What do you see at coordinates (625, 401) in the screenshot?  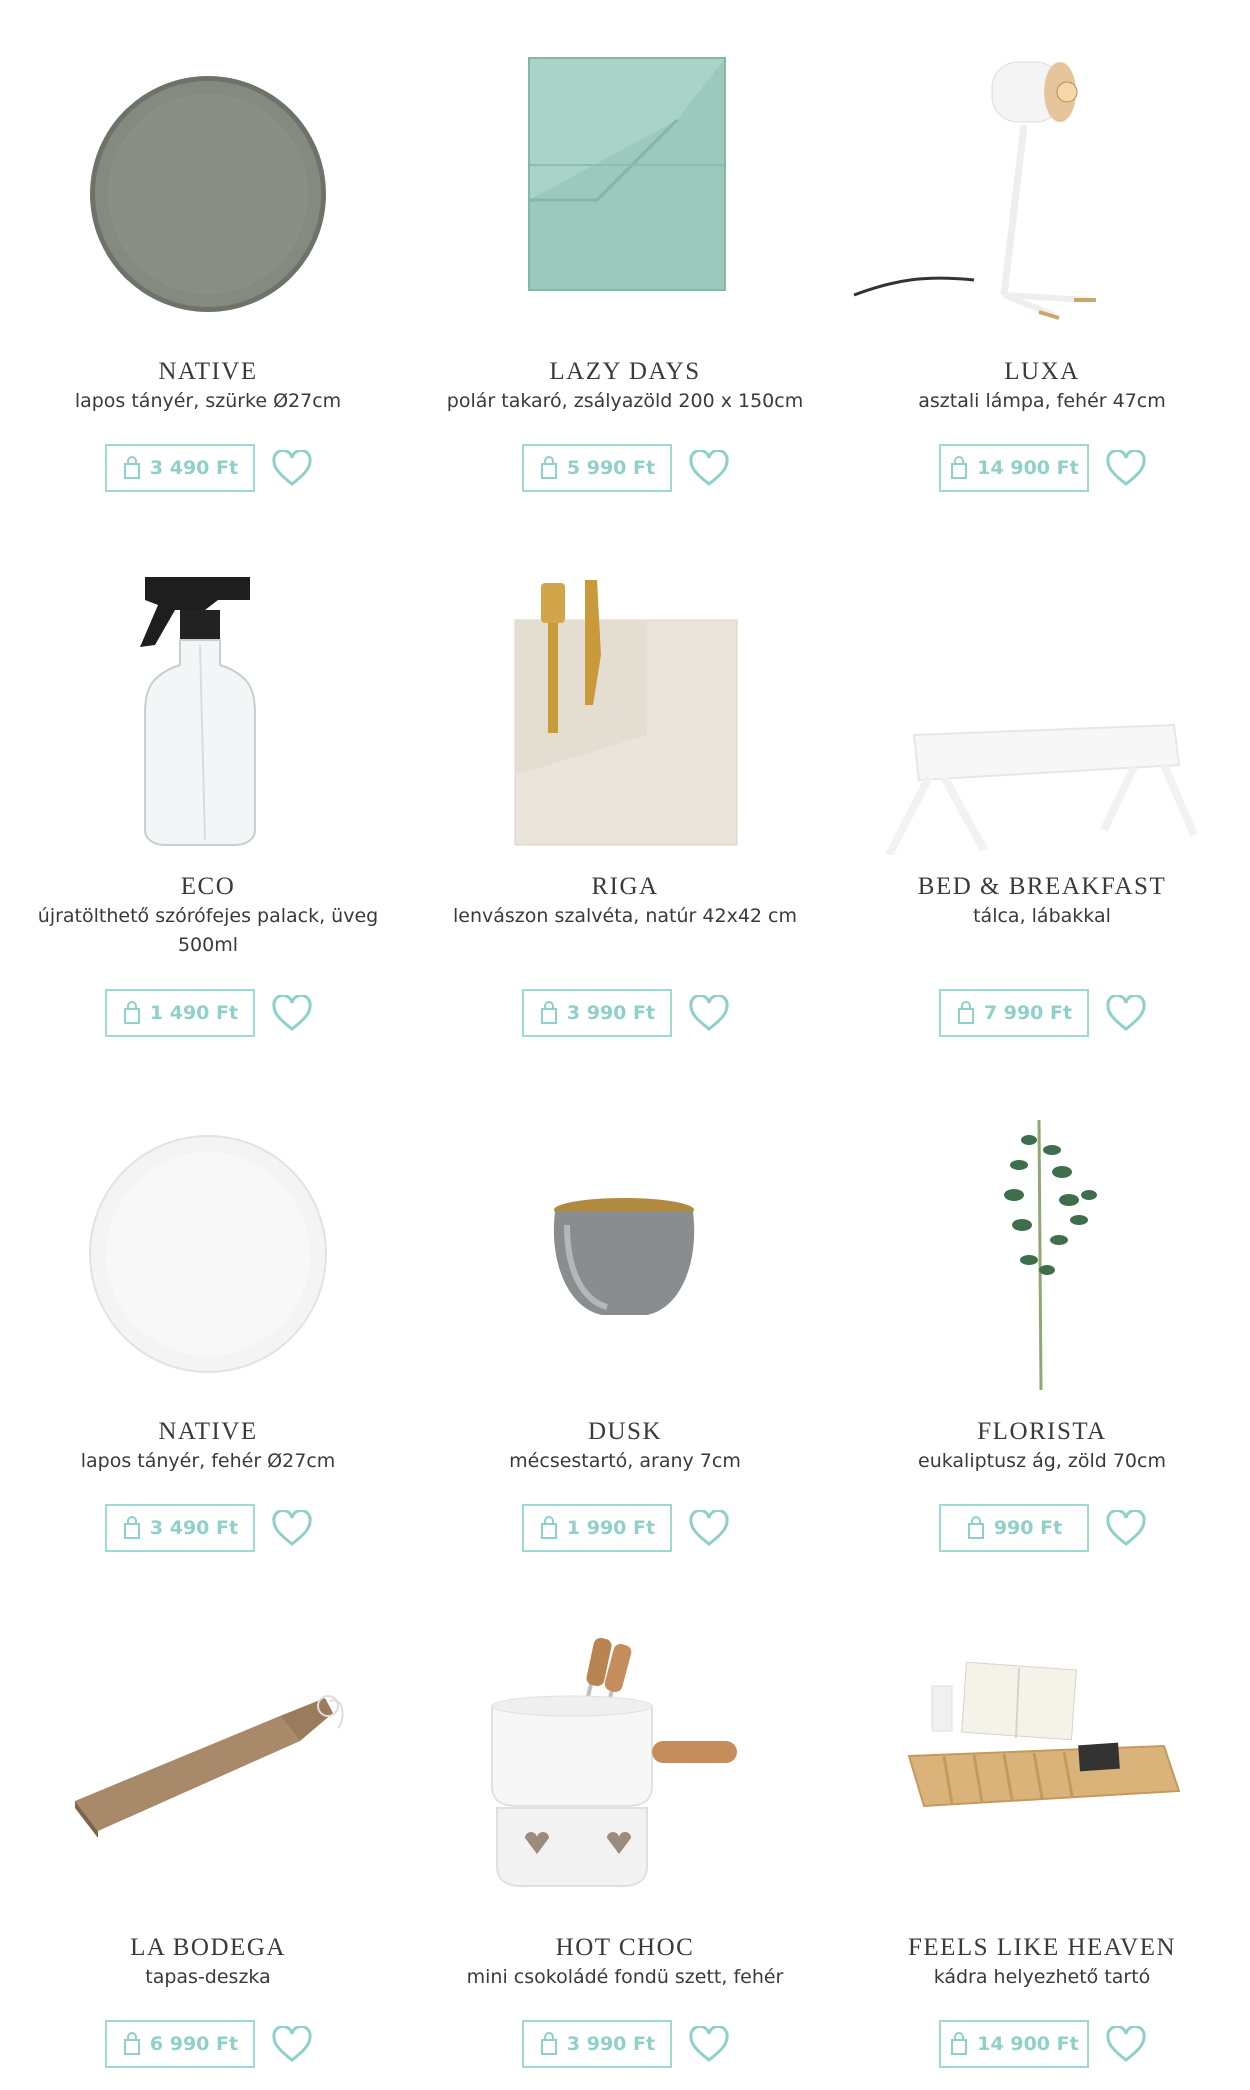 I see `product-description: polár takaró, zsályazöld 200 x 150cm` at bounding box center [625, 401].